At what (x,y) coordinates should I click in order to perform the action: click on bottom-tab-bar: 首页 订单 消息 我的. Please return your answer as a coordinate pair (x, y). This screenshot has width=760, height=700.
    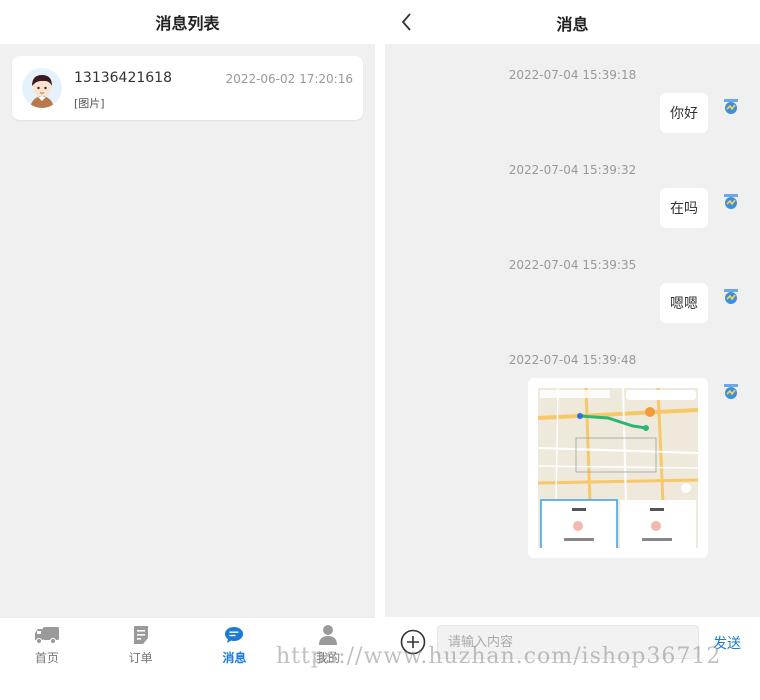
    Looking at the image, I should click on (187, 658).